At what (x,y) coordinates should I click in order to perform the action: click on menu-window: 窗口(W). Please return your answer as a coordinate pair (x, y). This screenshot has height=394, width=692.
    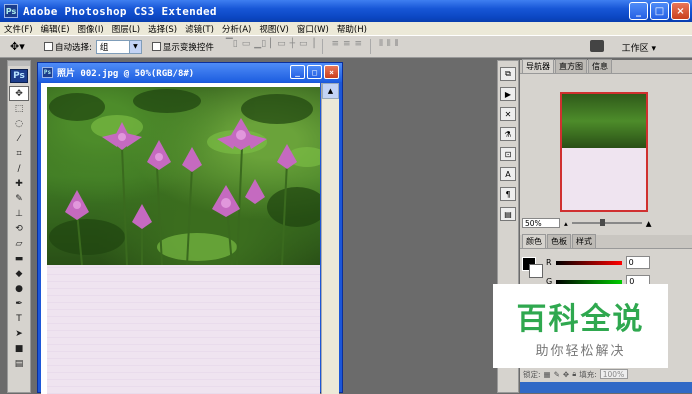
    Looking at the image, I should click on (313, 29).